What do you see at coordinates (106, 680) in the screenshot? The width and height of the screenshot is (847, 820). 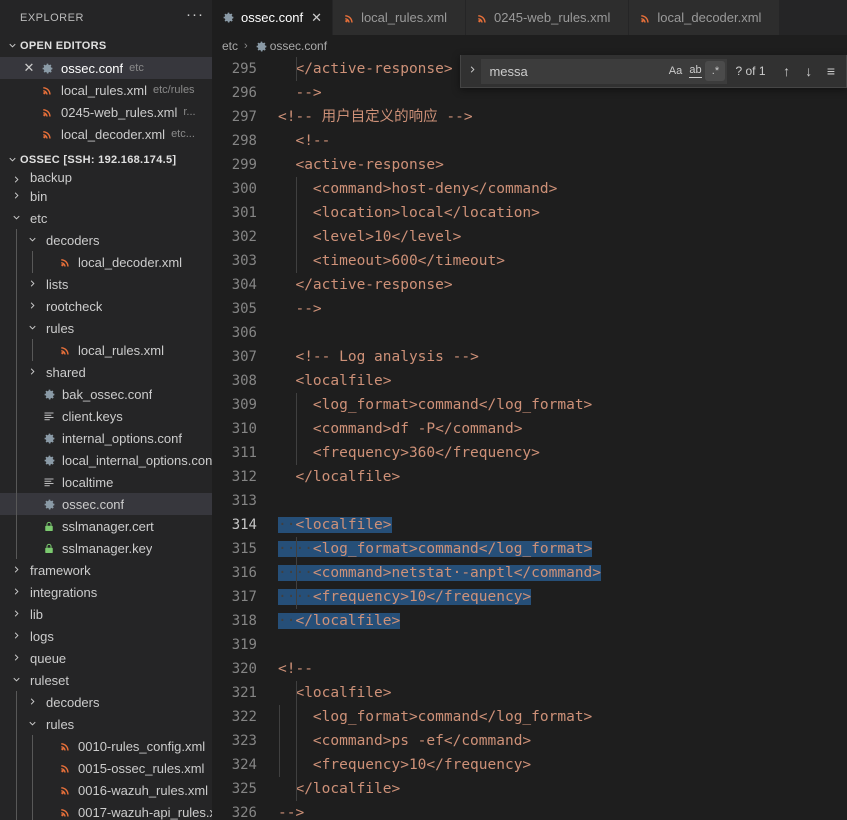 I see `tree-item-ruleset: ruleset` at bounding box center [106, 680].